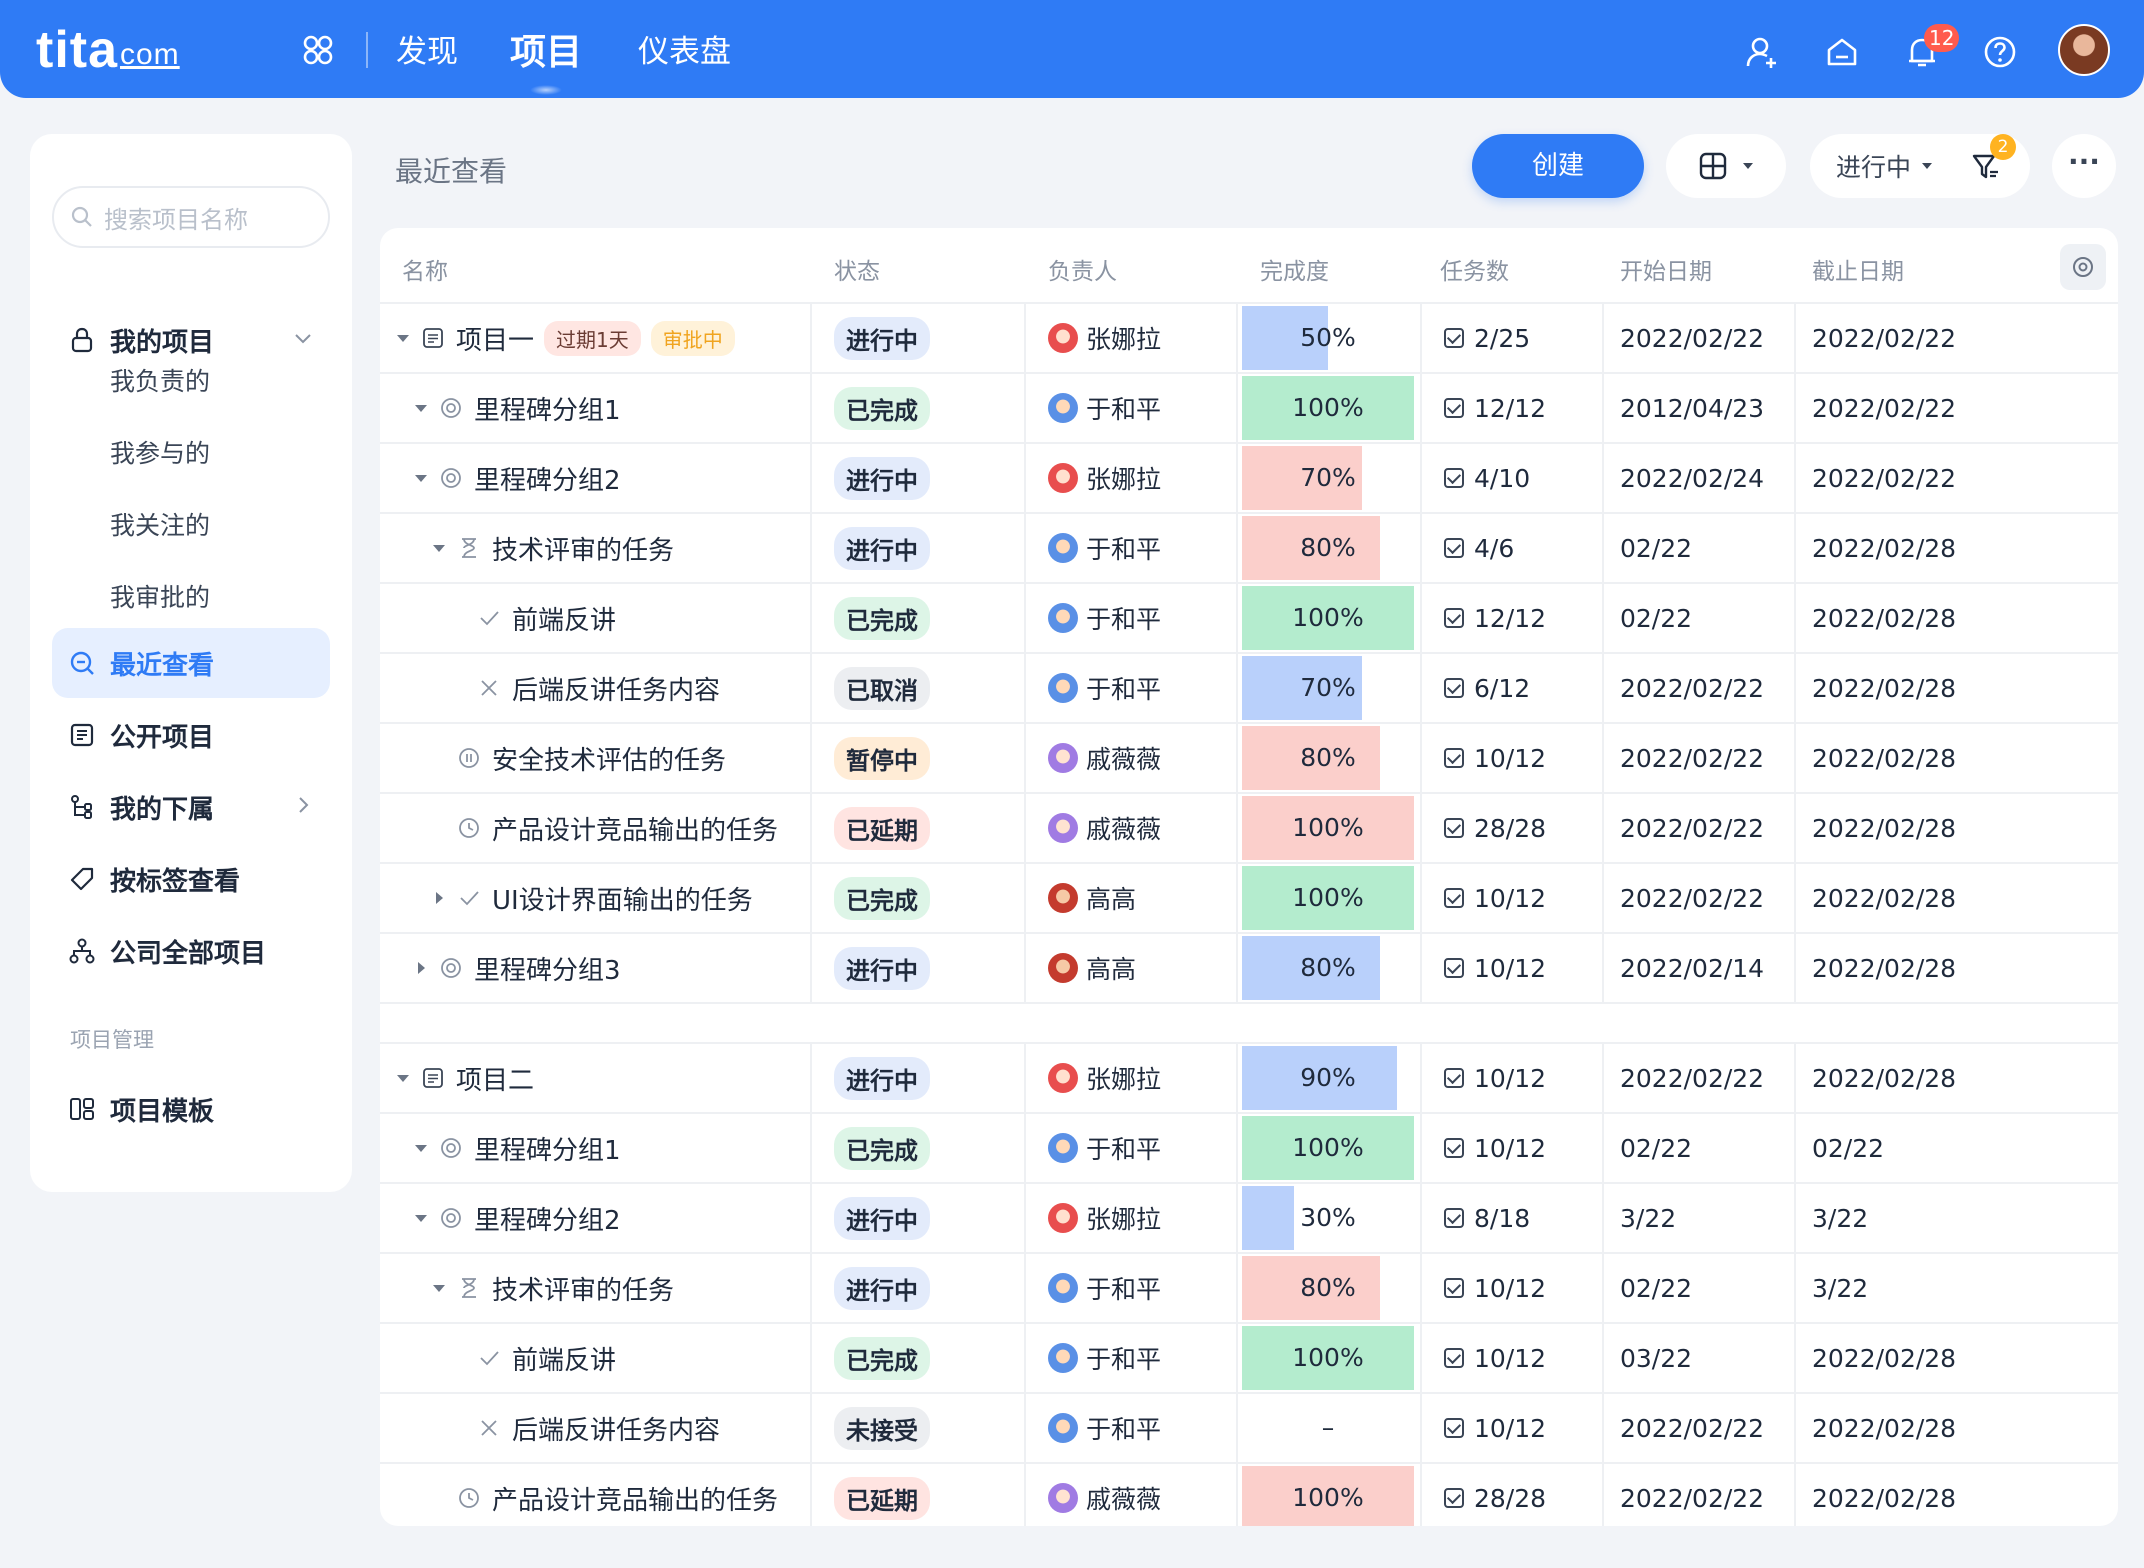 This screenshot has width=2144, height=1568. I want to click on sidebar-item-recent: 最近查看, so click(191, 663).